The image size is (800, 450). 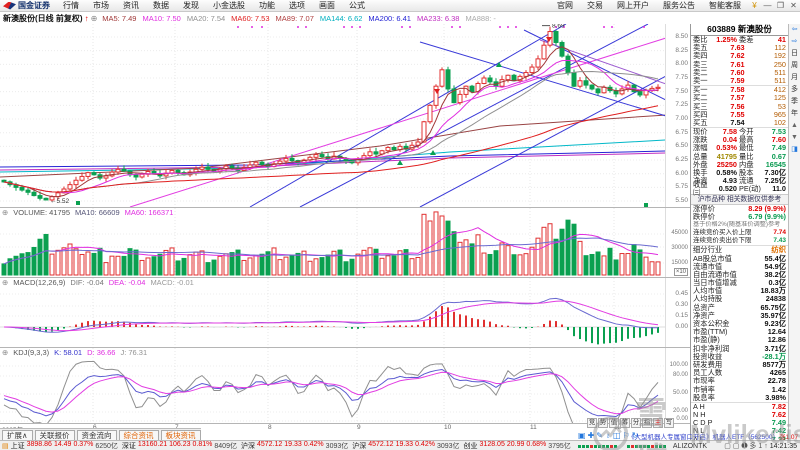 I want to click on indicator-settings-icon: ⊕, so click(x=94, y=18).